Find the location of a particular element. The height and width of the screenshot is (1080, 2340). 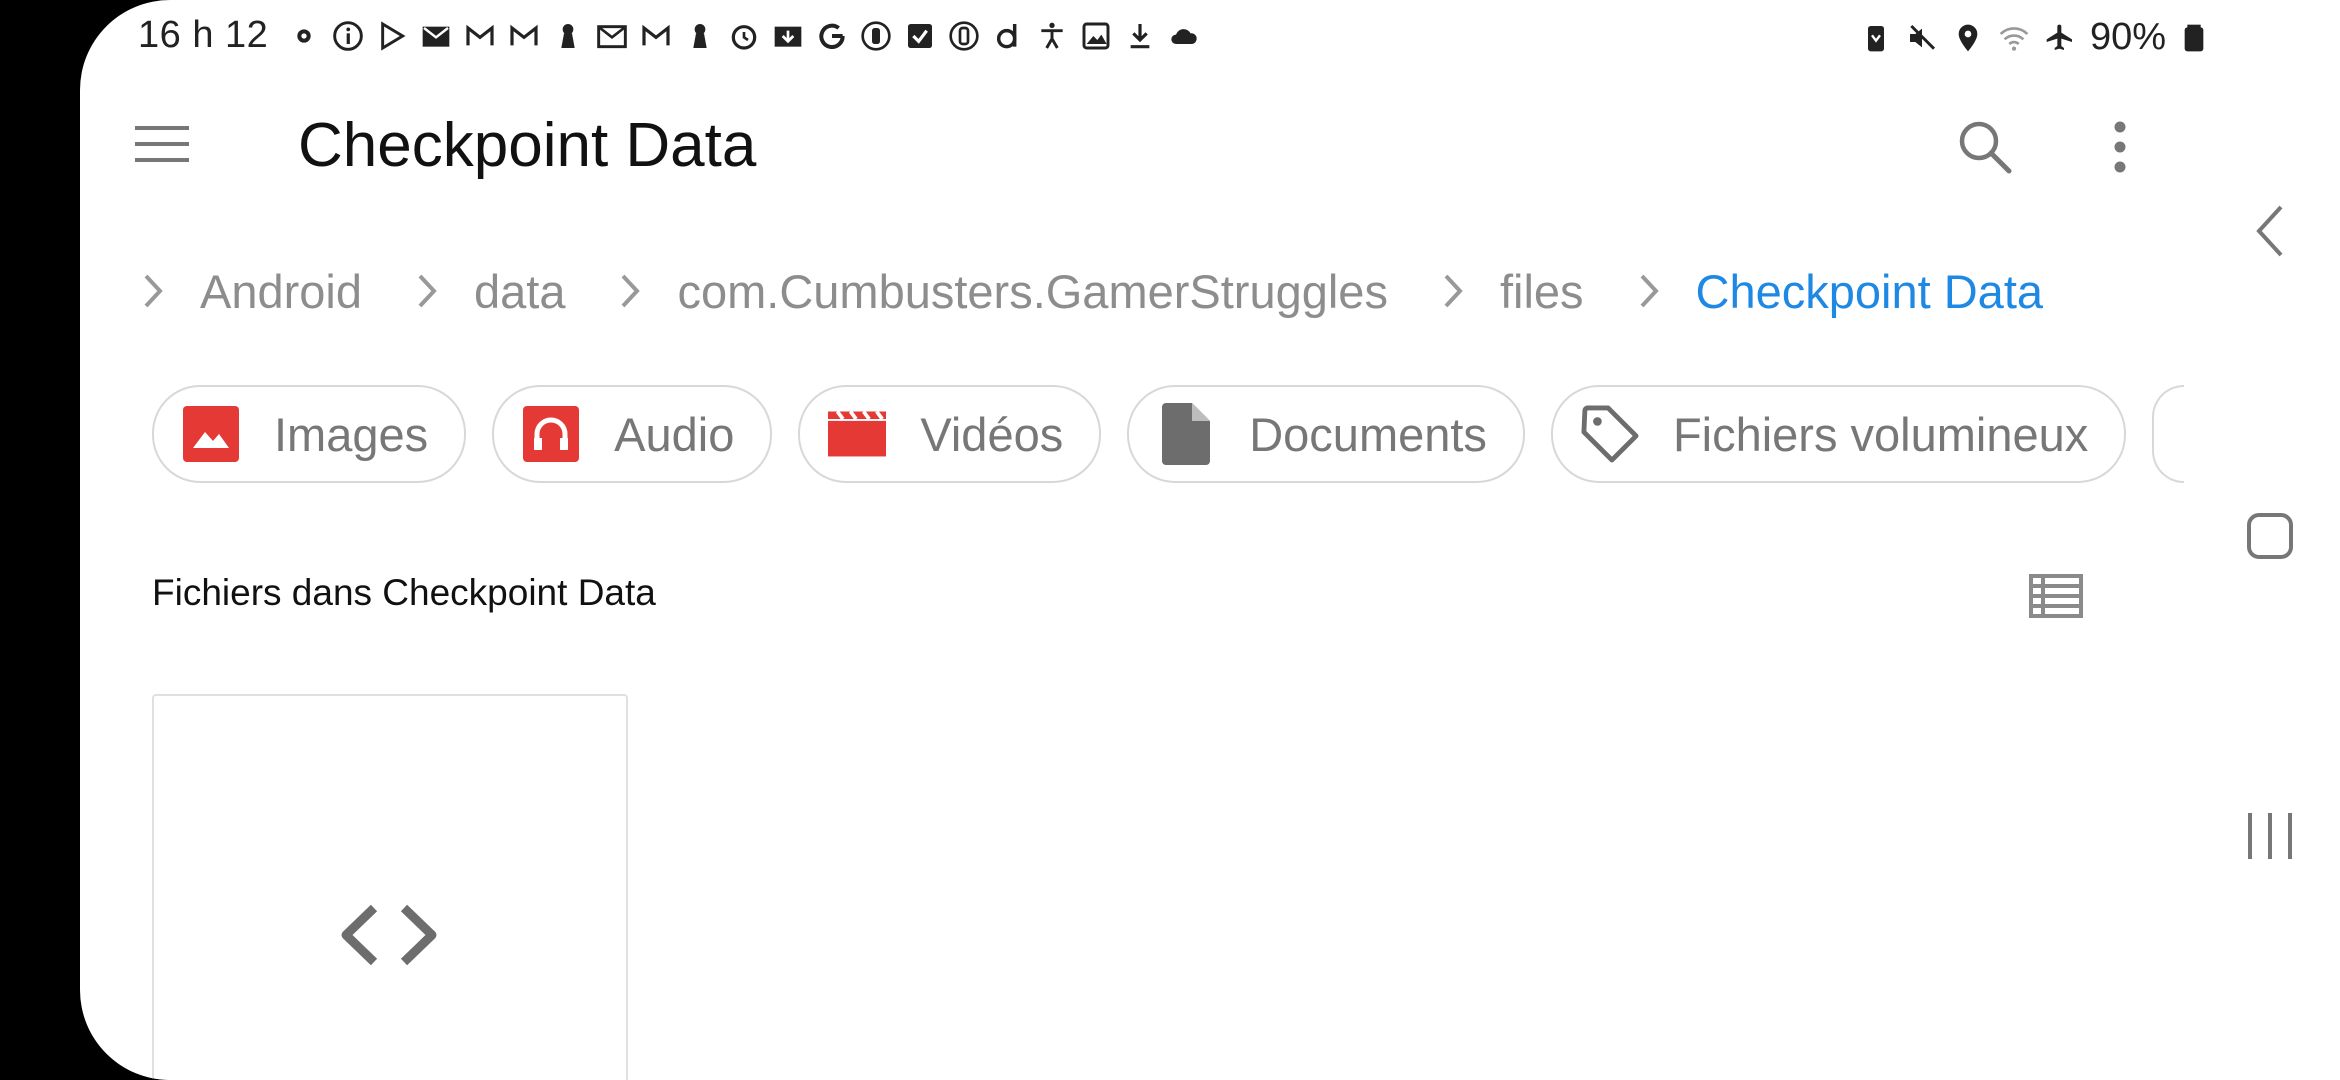

download-icon is located at coordinates (1140, 36).